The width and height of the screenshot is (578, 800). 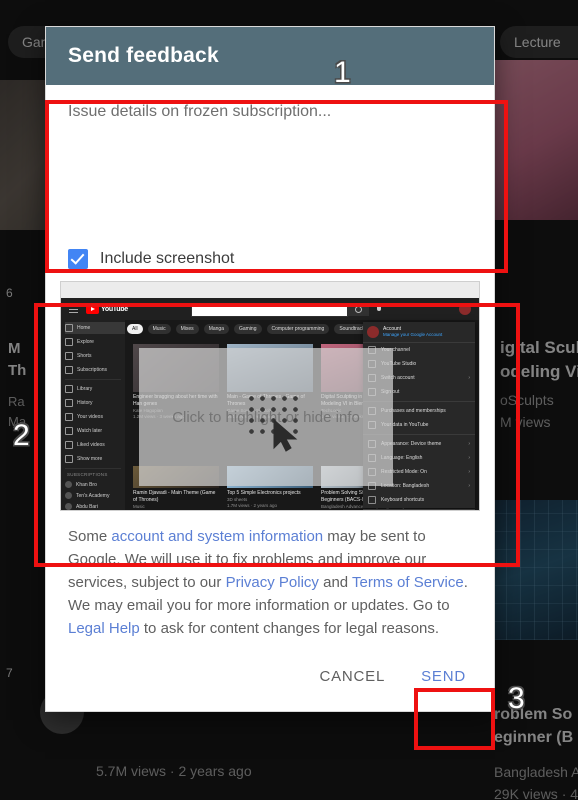 I want to click on sidebar-label: Explore, so click(x=85, y=342).